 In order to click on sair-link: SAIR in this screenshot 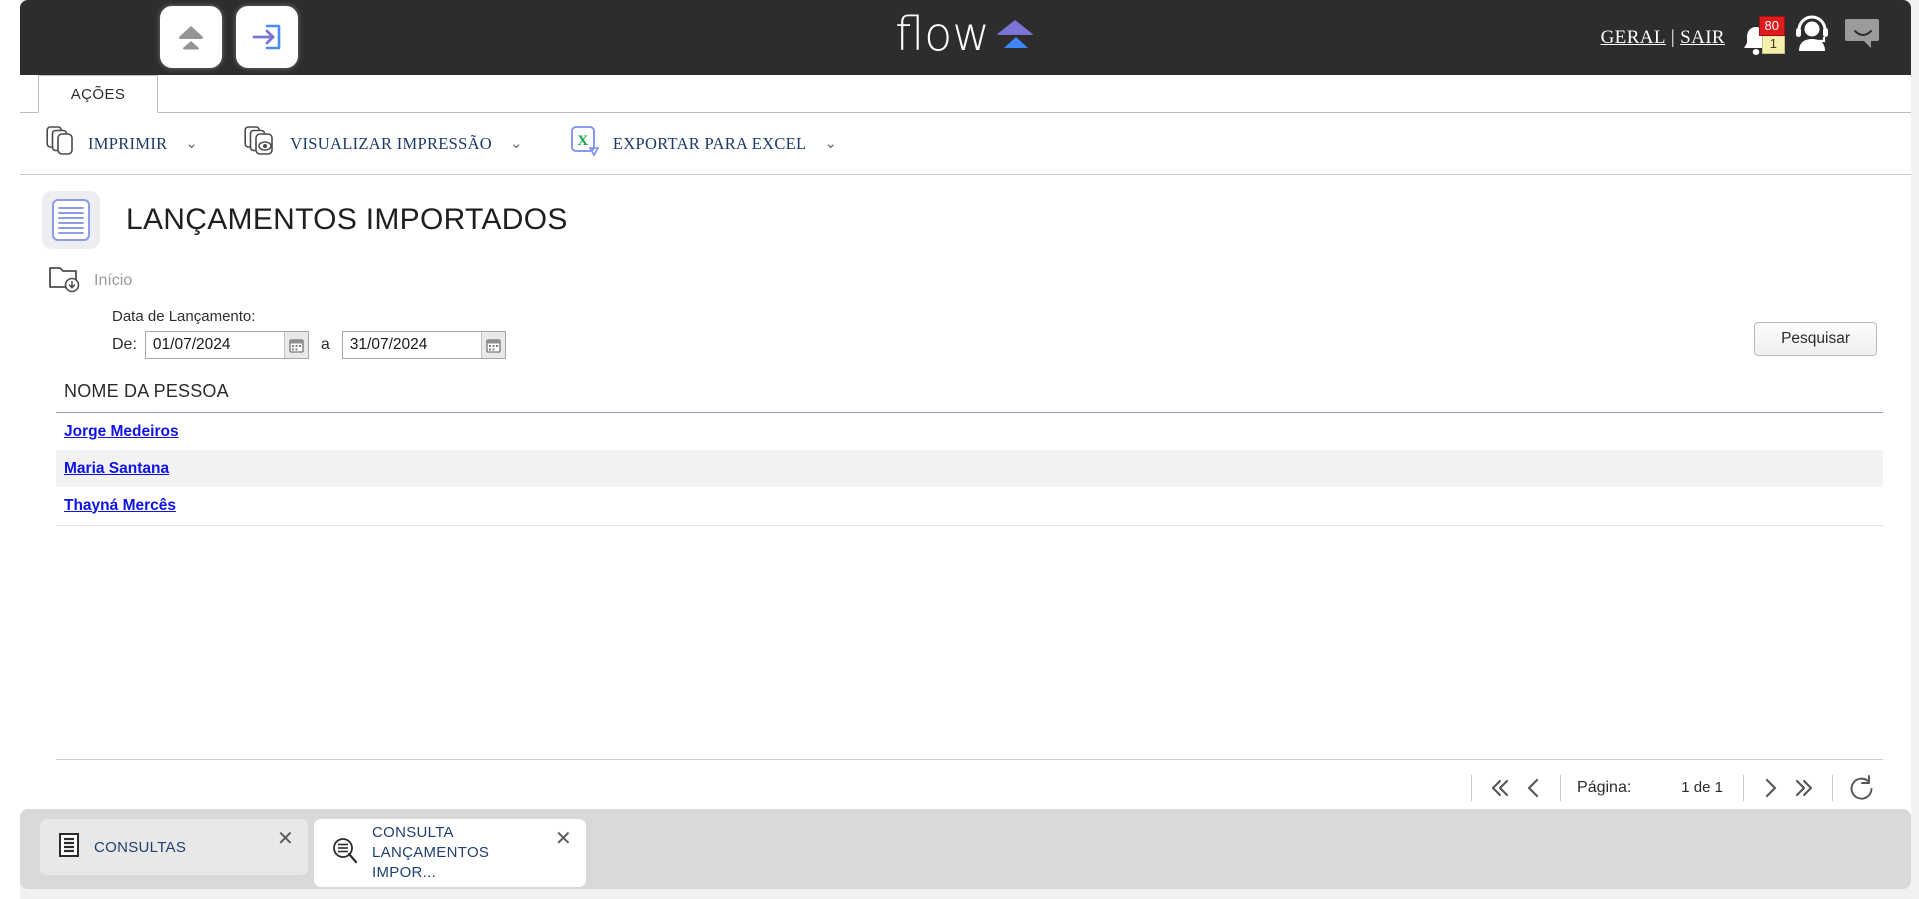, I will do `click(1702, 37)`.